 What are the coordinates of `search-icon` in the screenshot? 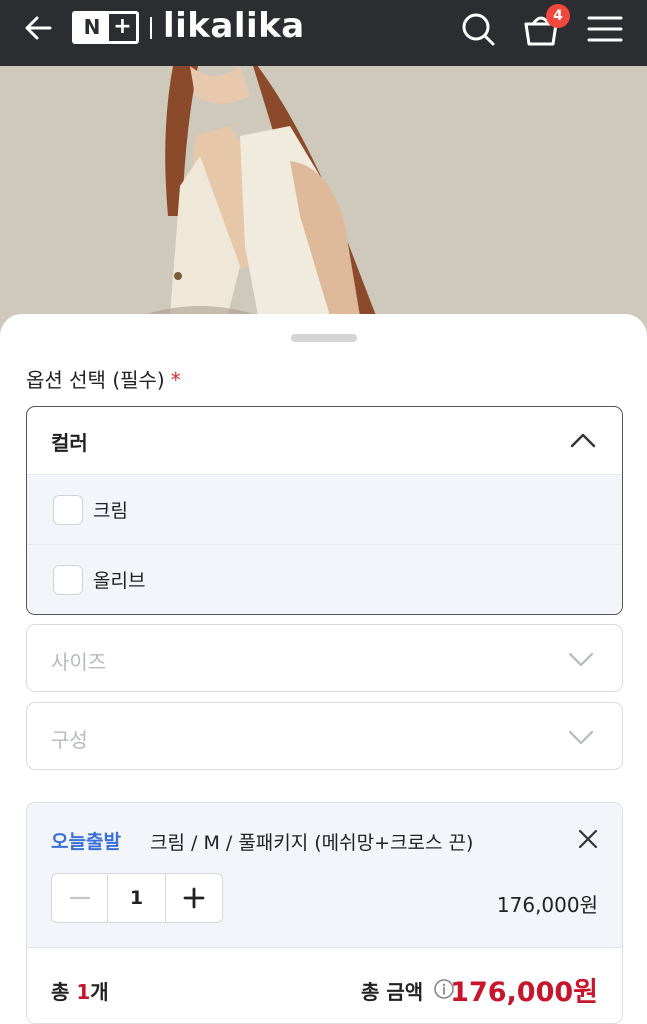 It's located at (479, 29).